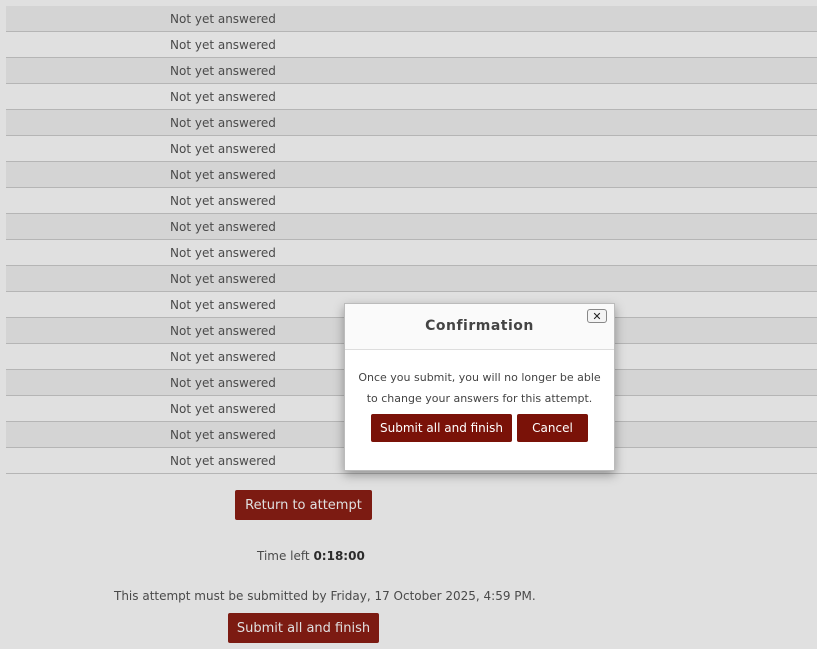 The height and width of the screenshot is (649, 817). I want to click on dialog-message-line: to change your answers for this attempt., so click(479, 398).